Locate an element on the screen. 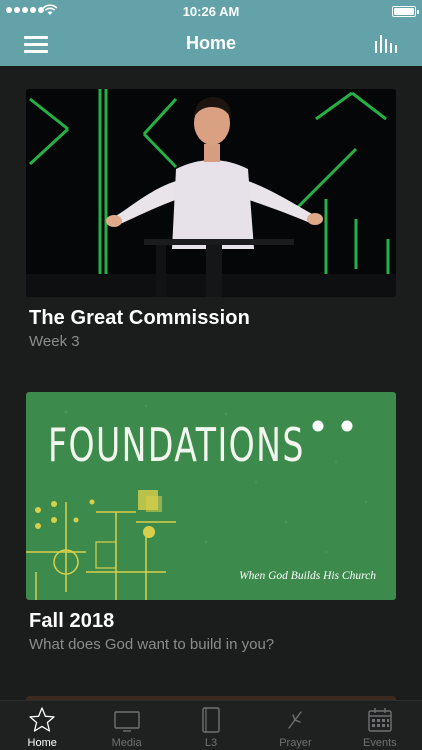 This screenshot has width=422, height=750. star-icon is located at coordinates (42, 719).